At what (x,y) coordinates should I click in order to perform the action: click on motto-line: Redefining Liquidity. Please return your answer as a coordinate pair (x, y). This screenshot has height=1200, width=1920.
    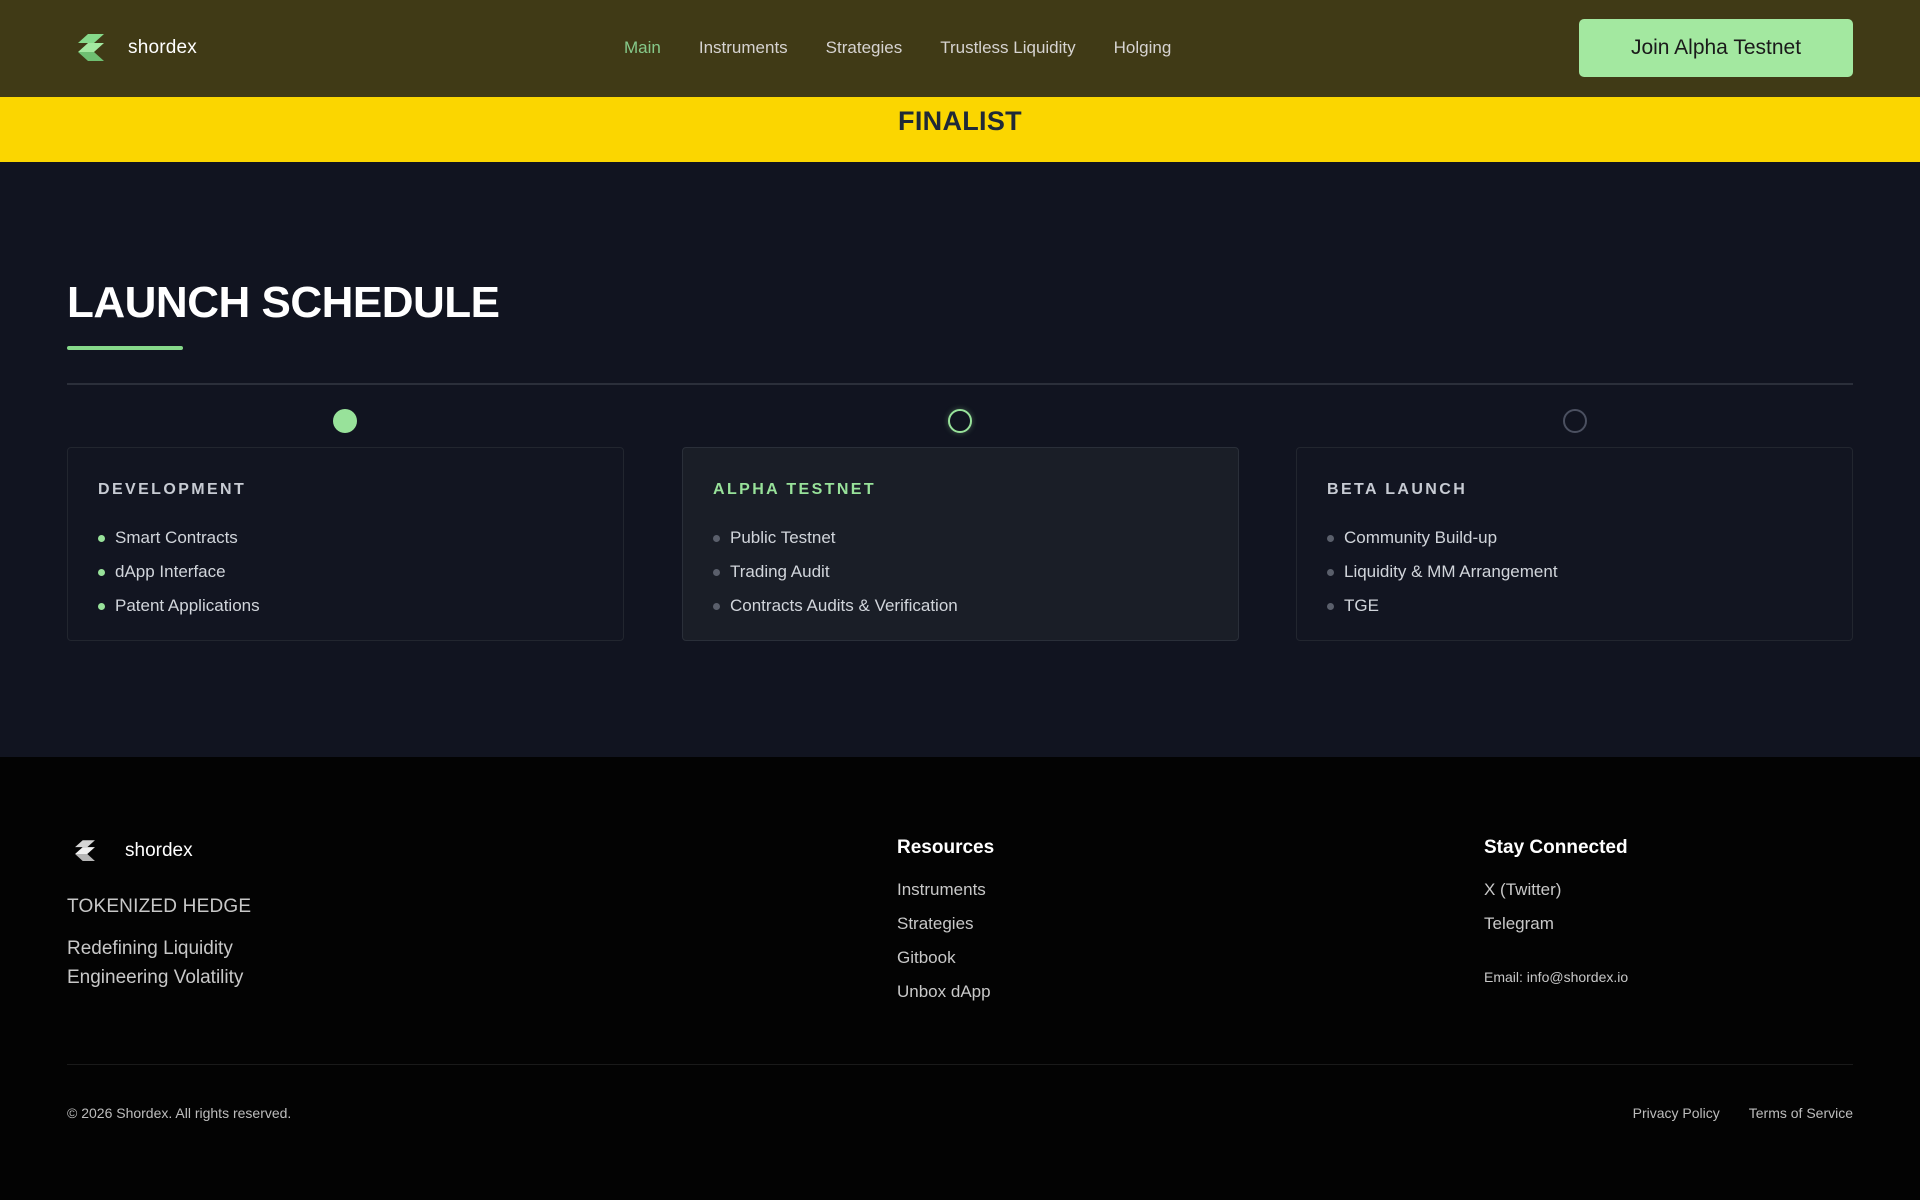
    Looking at the image, I should click on (150, 948).